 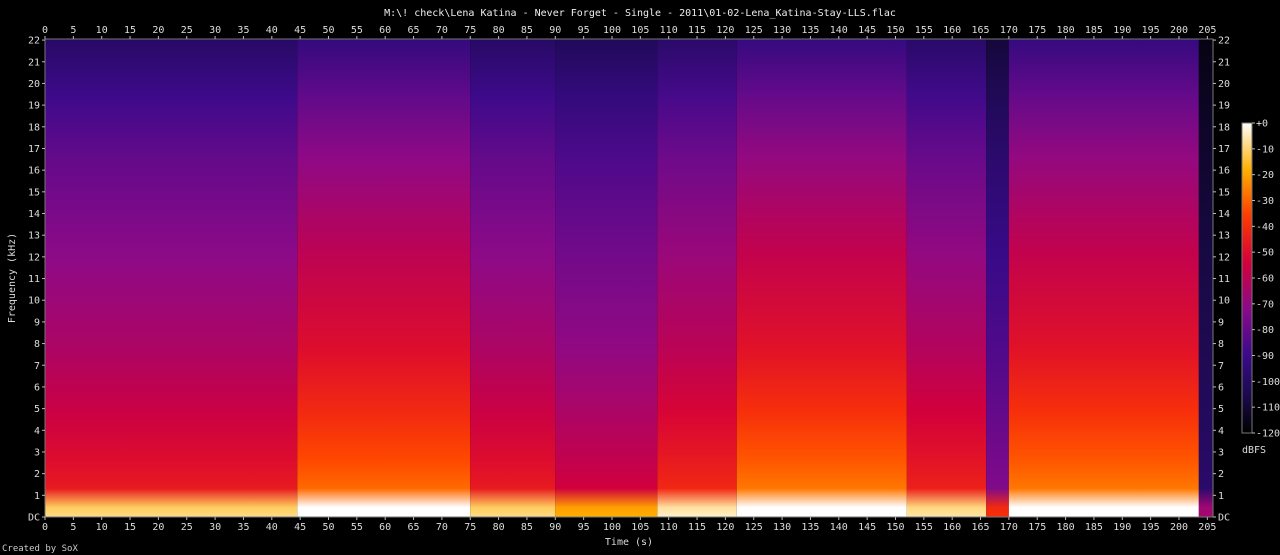 What do you see at coordinates (37, 322) in the screenshot?
I see `y-tick-label-left: 9` at bounding box center [37, 322].